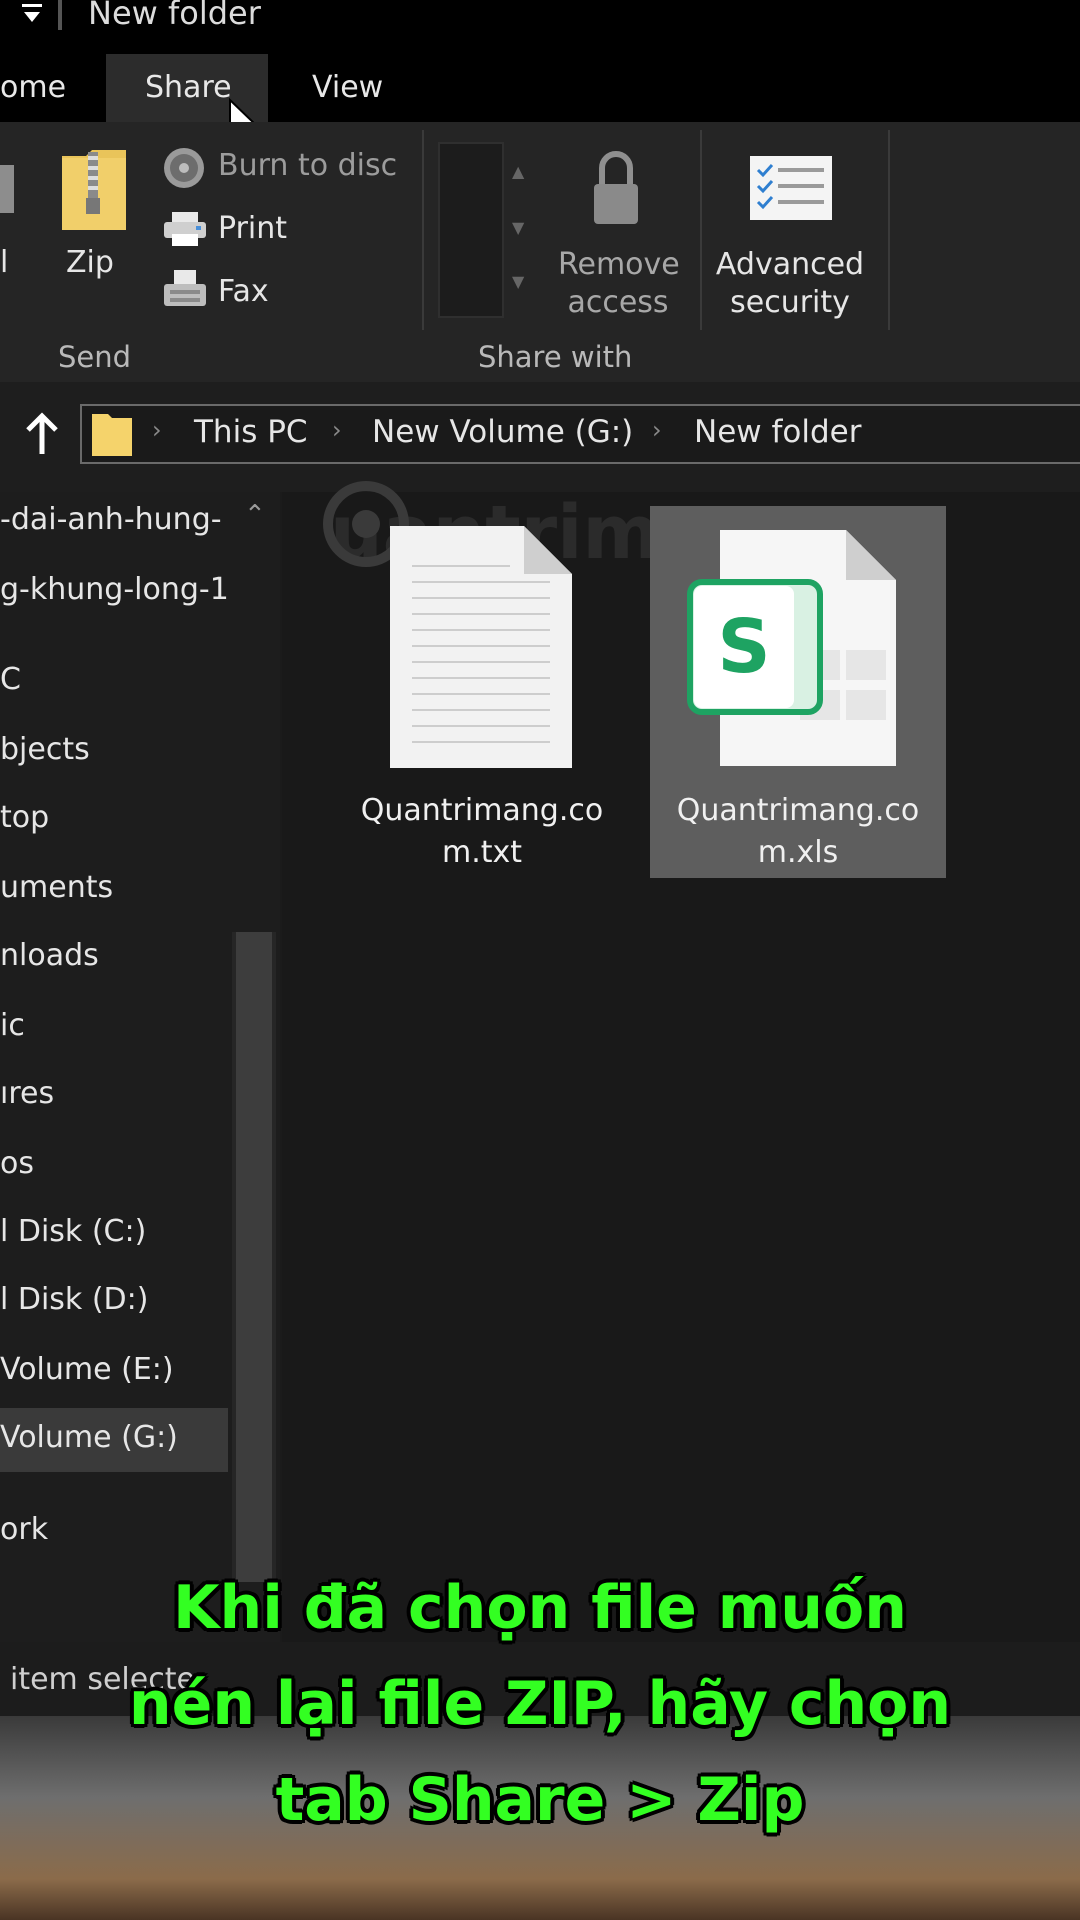 This screenshot has width=1080, height=1920. Describe the element at coordinates (112, 436) in the screenshot. I see `folder-icon` at that location.